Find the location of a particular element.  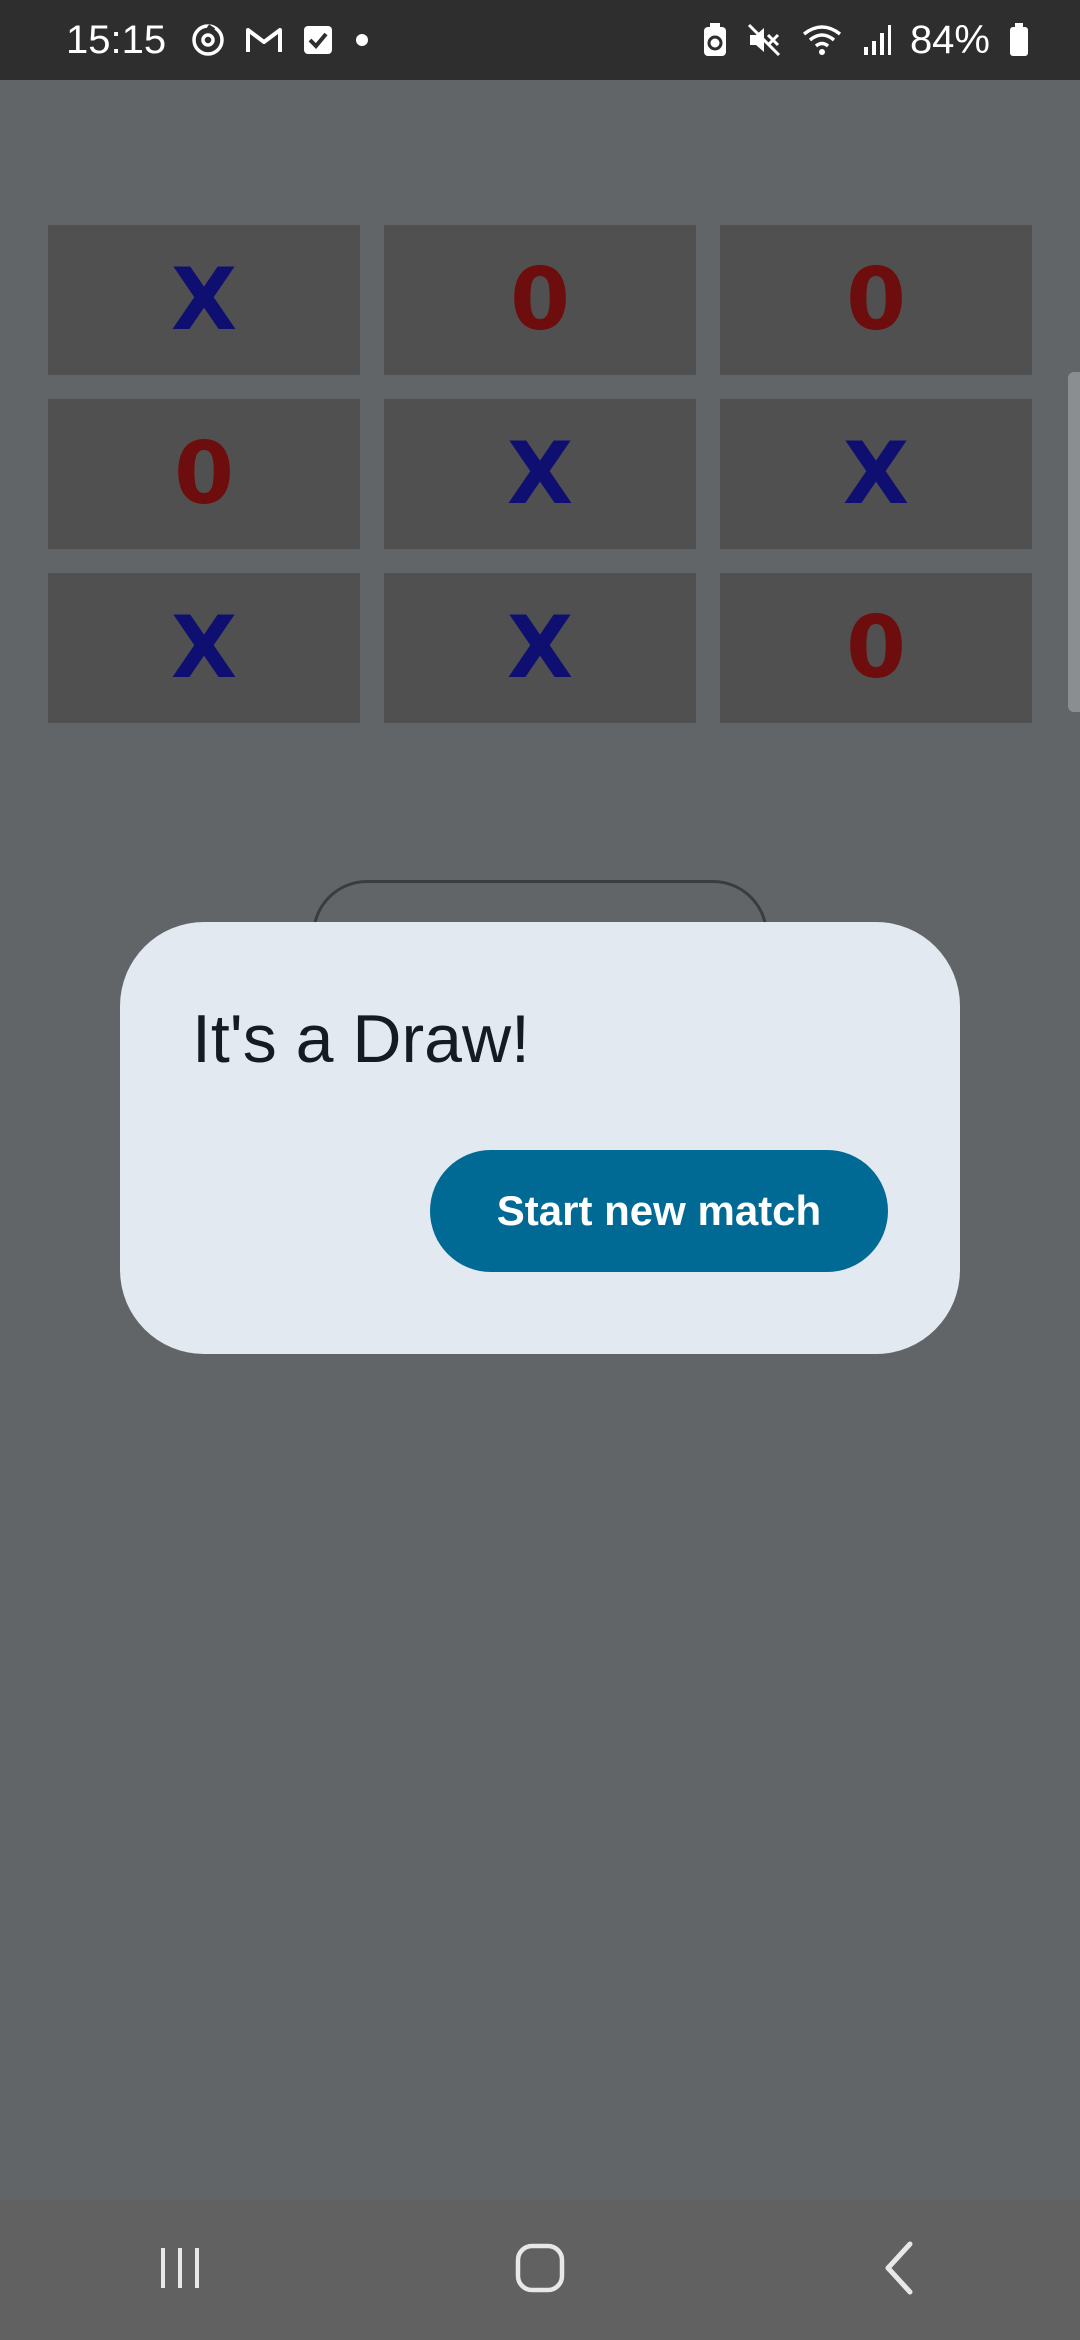

home-button is located at coordinates (540, 2270).